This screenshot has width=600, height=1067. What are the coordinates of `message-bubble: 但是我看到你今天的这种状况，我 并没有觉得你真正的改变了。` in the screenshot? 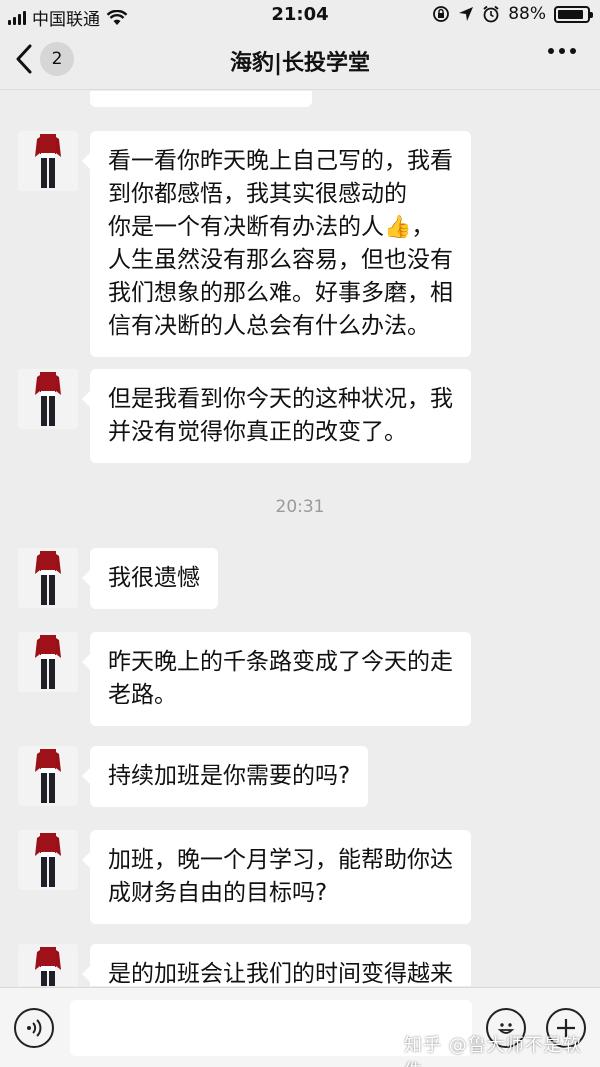 It's located at (276, 416).